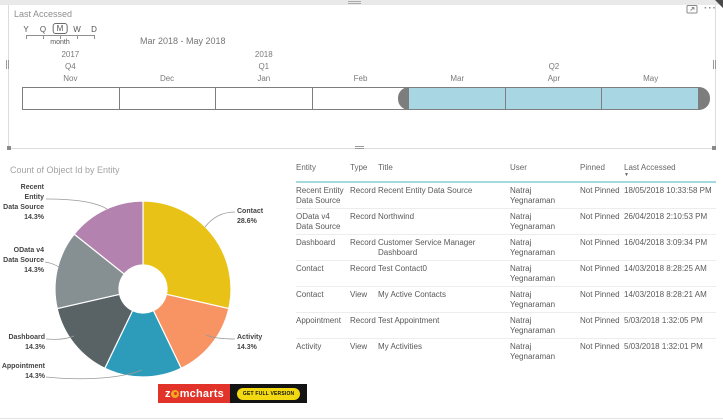  What do you see at coordinates (651, 78) in the screenshot?
I see `timeline-month-label: May` at bounding box center [651, 78].